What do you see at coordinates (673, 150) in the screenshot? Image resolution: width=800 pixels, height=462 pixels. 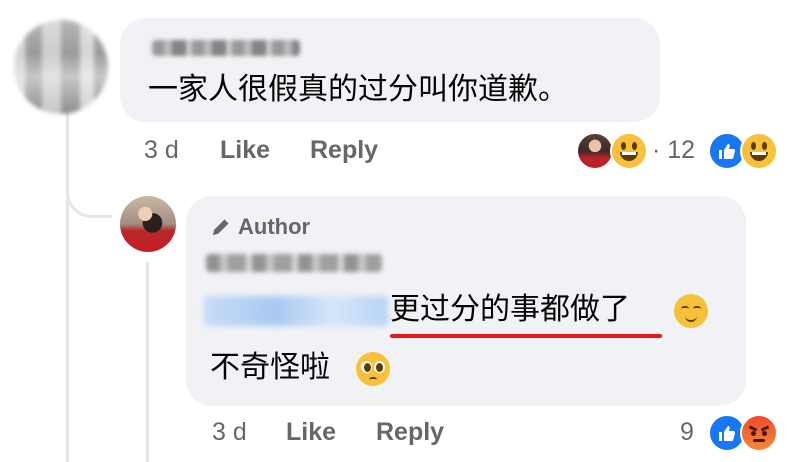 I see `comment-reaction-count: · 12` at bounding box center [673, 150].